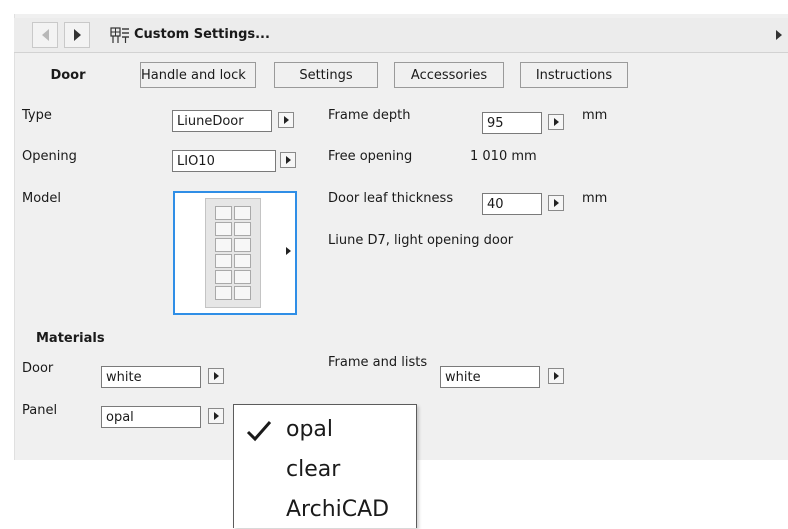  What do you see at coordinates (68, 75) in the screenshot?
I see `tab-door: Door` at bounding box center [68, 75].